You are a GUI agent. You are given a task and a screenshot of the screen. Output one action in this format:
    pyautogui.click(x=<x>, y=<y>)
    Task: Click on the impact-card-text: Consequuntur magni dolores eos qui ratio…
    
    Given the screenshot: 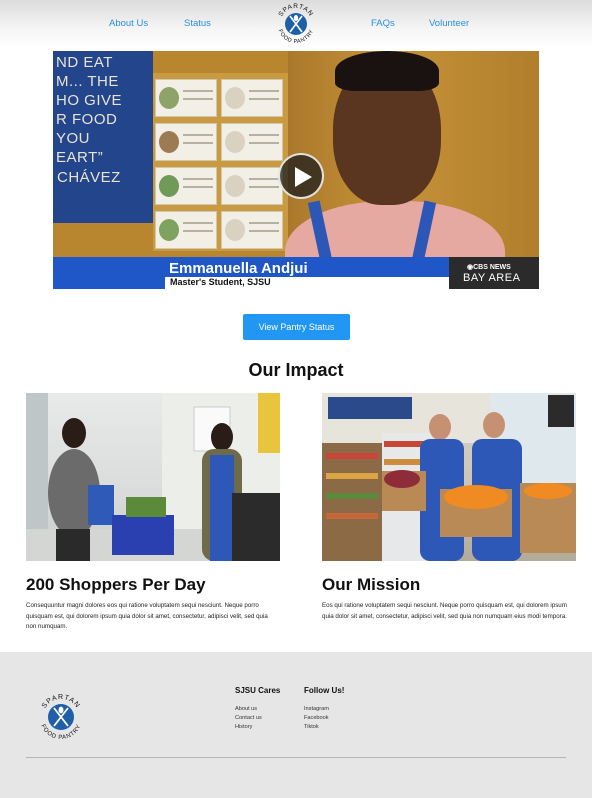 What is the action you would take?
    pyautogui.click(x=147, y=616)
    